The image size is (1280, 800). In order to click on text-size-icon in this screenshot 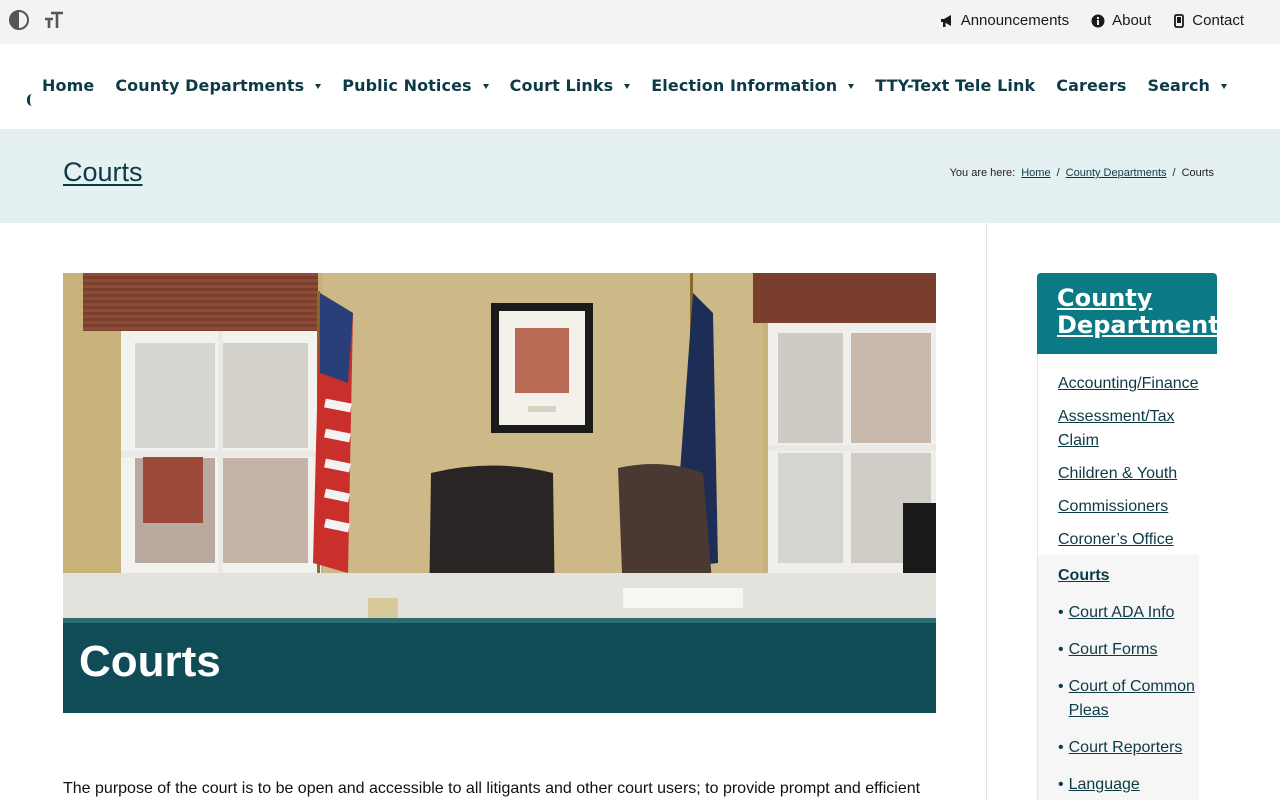, I will do `click(54, 20)`.